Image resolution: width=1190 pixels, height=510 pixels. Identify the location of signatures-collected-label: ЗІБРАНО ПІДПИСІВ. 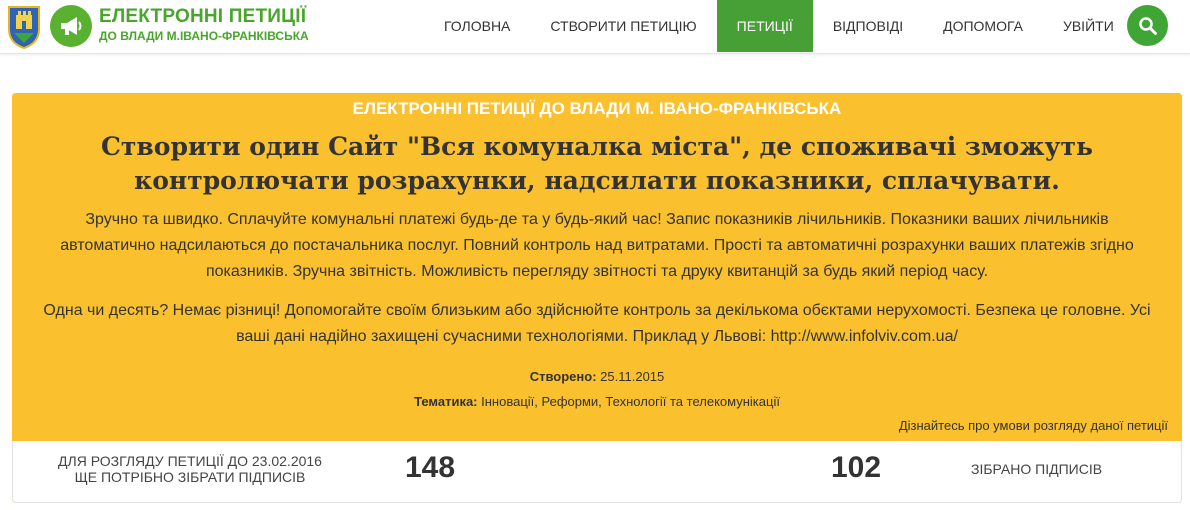
(1037, 469).